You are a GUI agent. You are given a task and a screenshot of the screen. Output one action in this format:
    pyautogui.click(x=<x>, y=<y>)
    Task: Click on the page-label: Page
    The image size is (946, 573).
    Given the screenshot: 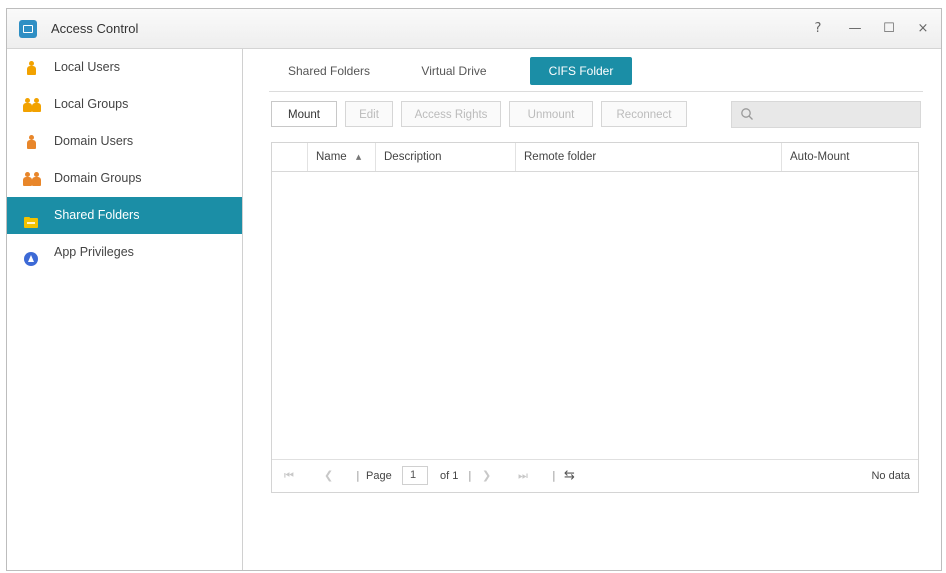 What is the action you would take?
    pyautogui.click(x=379, y=476)
    